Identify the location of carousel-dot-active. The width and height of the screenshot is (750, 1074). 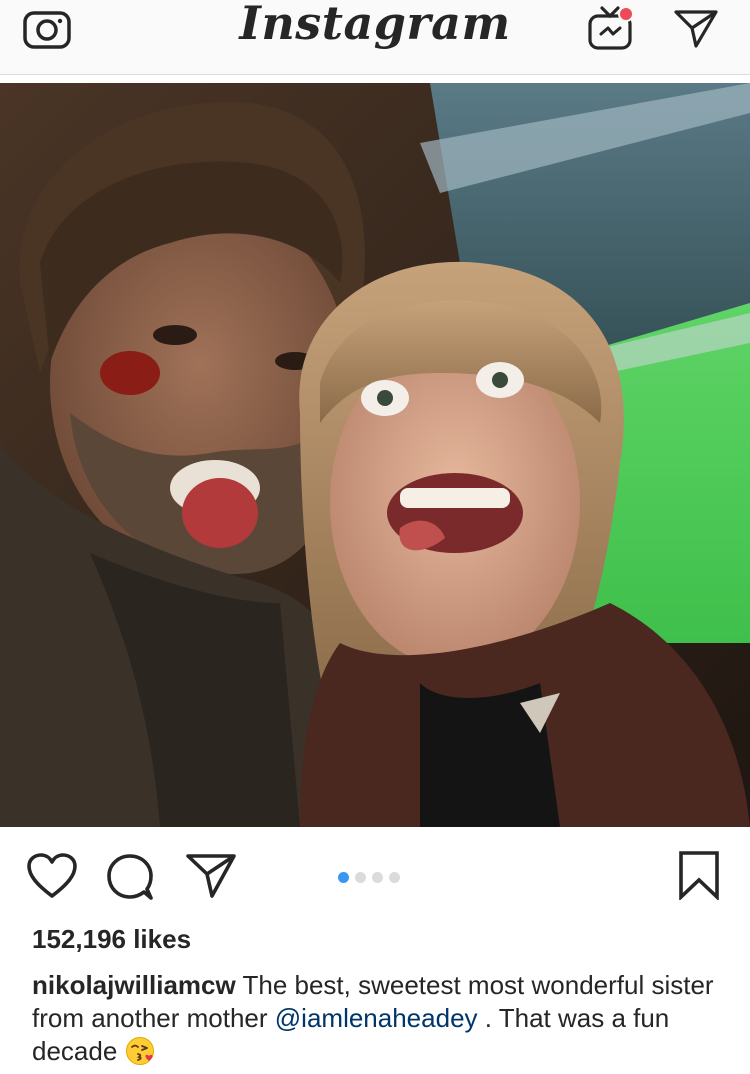
(343, 877).